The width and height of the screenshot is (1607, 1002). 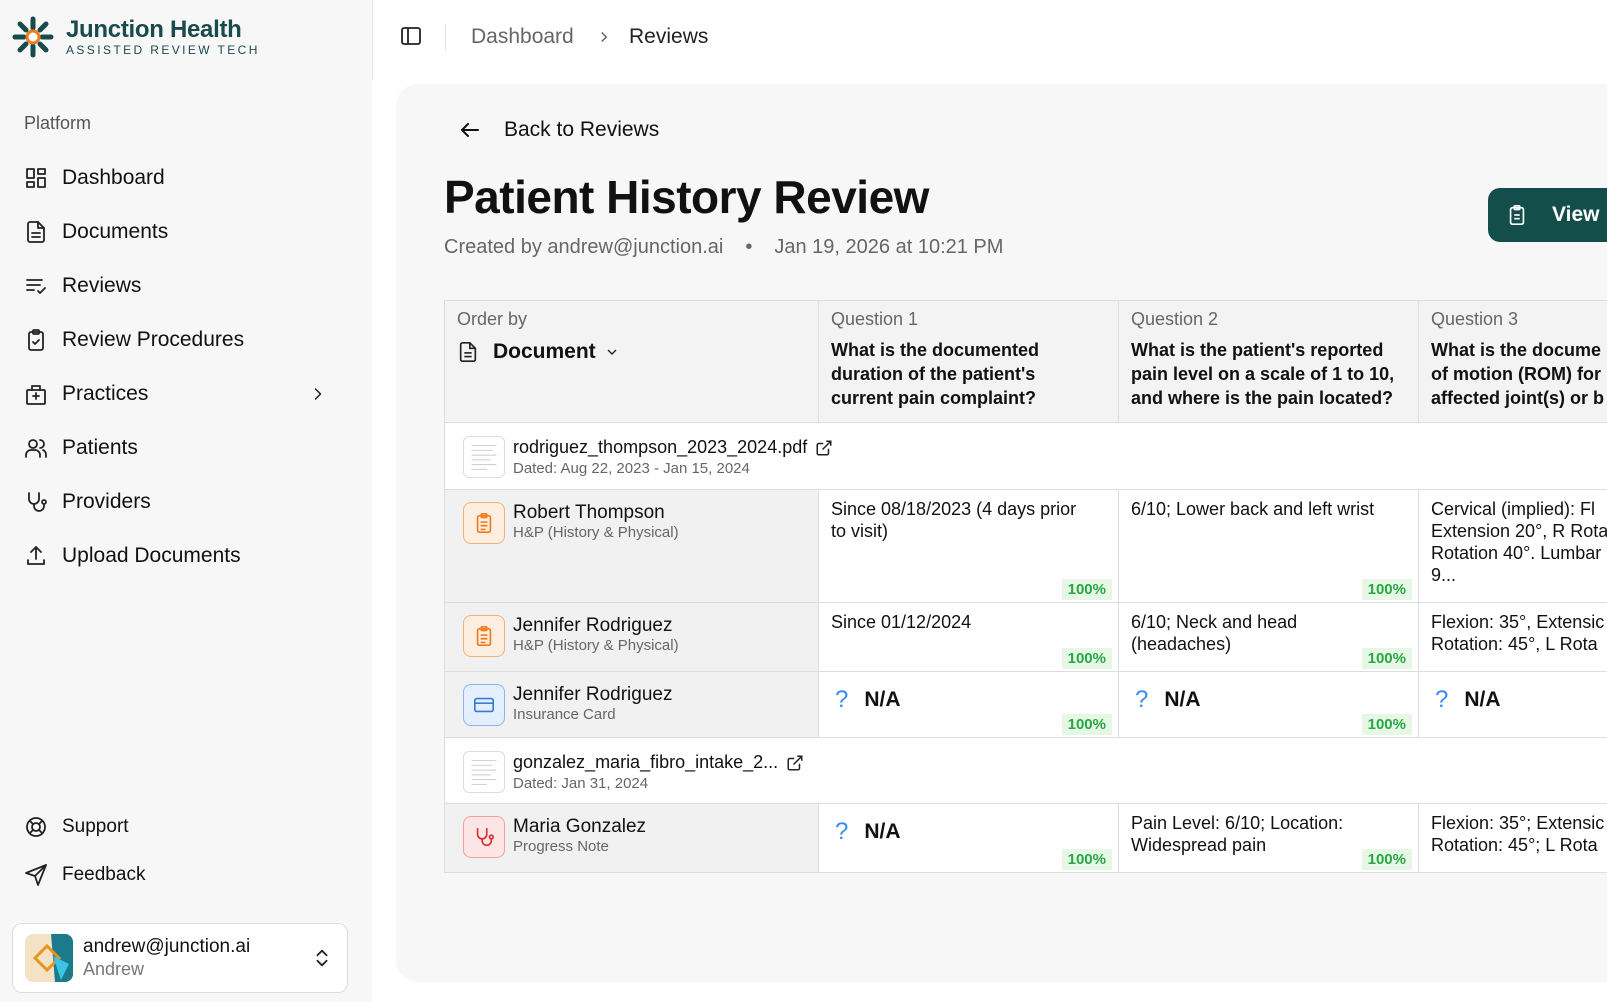 I want to click on sidebar-item-review-procedures: Review Procedures, so click(x=184, y=340).